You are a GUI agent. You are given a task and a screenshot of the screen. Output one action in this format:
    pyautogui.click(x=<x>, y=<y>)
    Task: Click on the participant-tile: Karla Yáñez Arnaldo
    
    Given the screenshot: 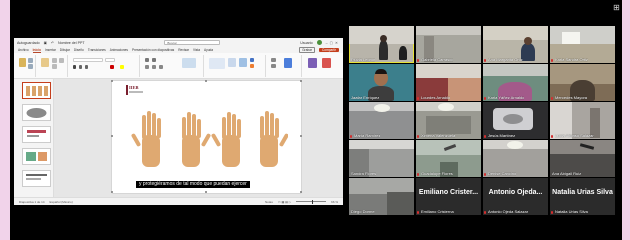 What is the action you would take?
    pyautogui.click(x=515, y=82)
    